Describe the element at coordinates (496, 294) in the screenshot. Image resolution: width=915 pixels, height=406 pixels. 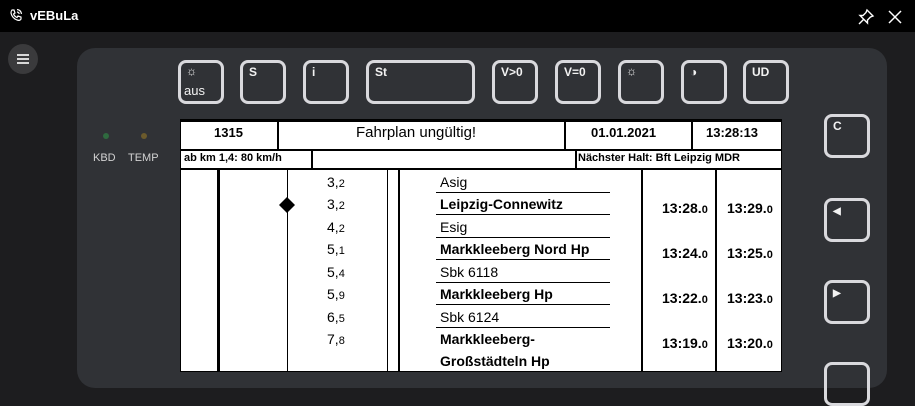
I see `station-name: Markkleeberg Hp` at that location.